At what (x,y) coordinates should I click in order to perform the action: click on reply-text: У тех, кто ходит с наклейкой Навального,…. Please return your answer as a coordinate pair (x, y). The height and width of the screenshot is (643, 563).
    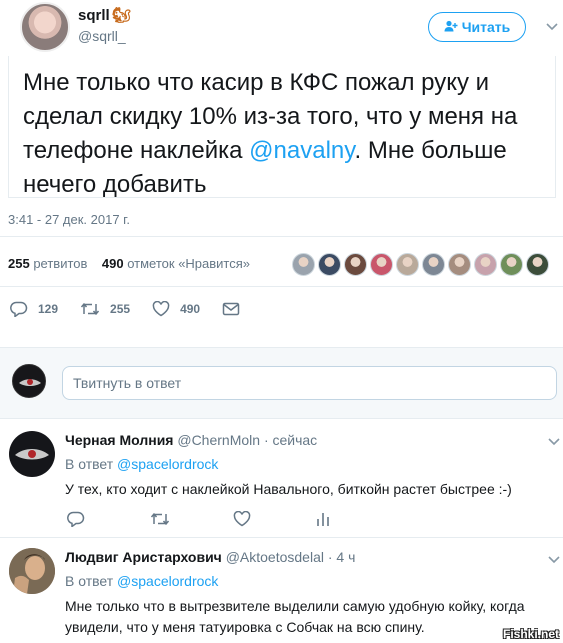
    Looking at the image, I should click on (288, 489).